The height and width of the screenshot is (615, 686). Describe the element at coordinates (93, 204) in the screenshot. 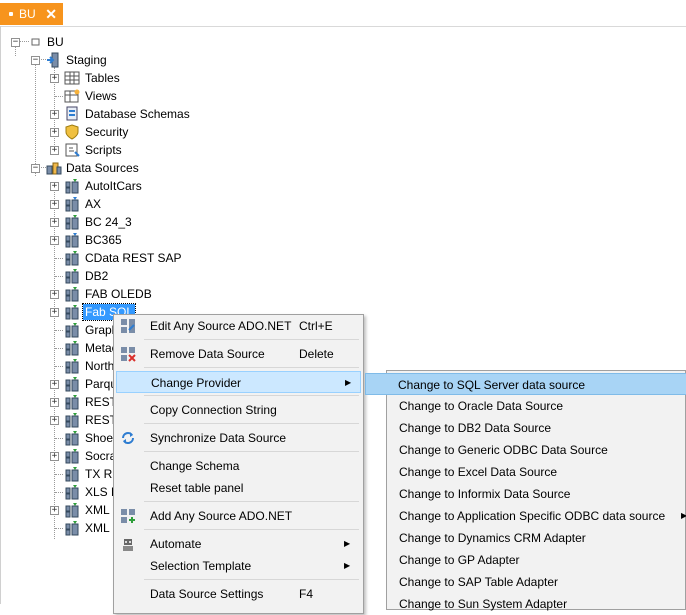

I see `tree-node-data-source: AX` at that location.